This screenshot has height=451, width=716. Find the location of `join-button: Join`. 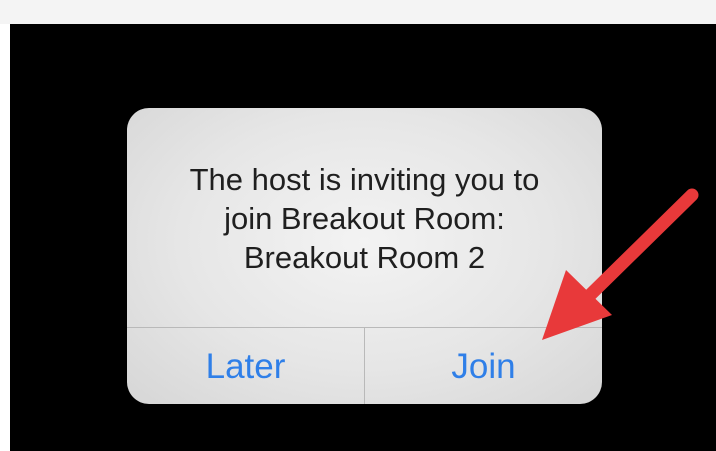

join-button: Join is located at coordinates (483, 366).